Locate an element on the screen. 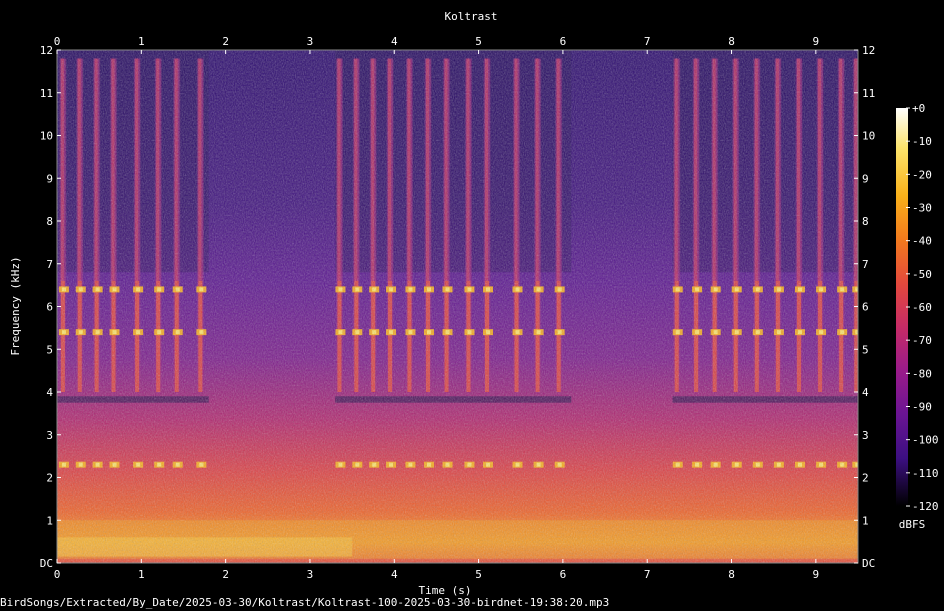 The image size is (944, 611). y-tick-label-left: 3 is located at coordinates (49, 435).